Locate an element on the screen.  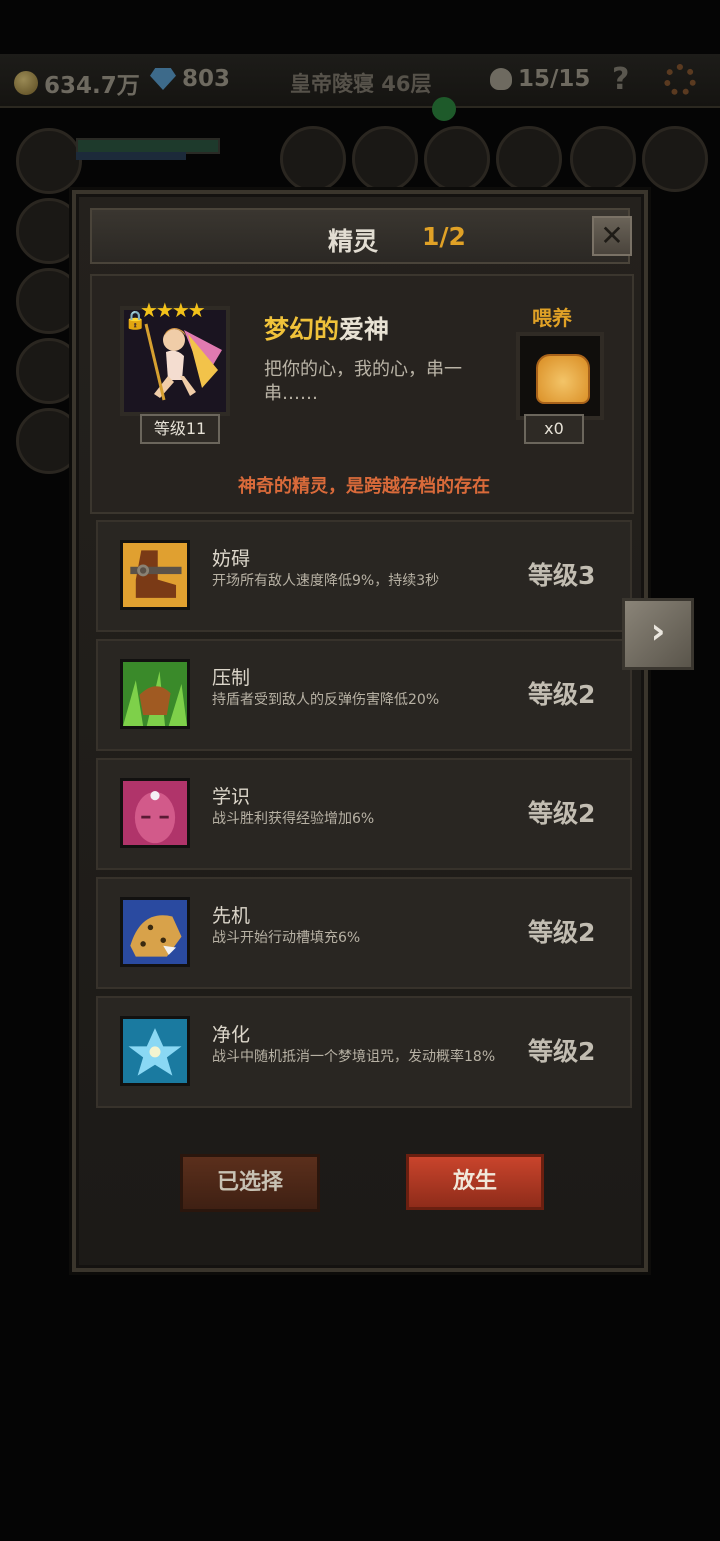
kill-count: 15/15 is located at coordinates (554, 79).